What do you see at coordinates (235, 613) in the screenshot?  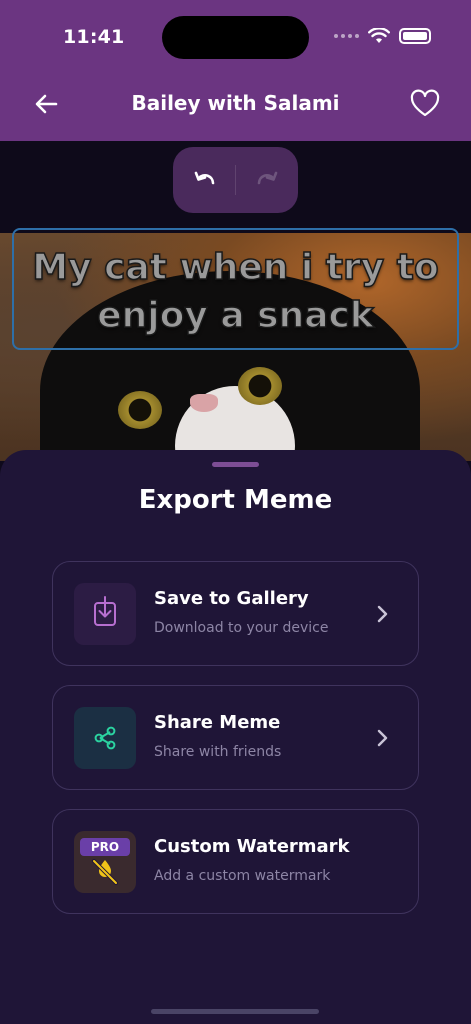 I see `save-to-gallery-button: Save to Gallery Download to your device` at bounding box center [235, 613].